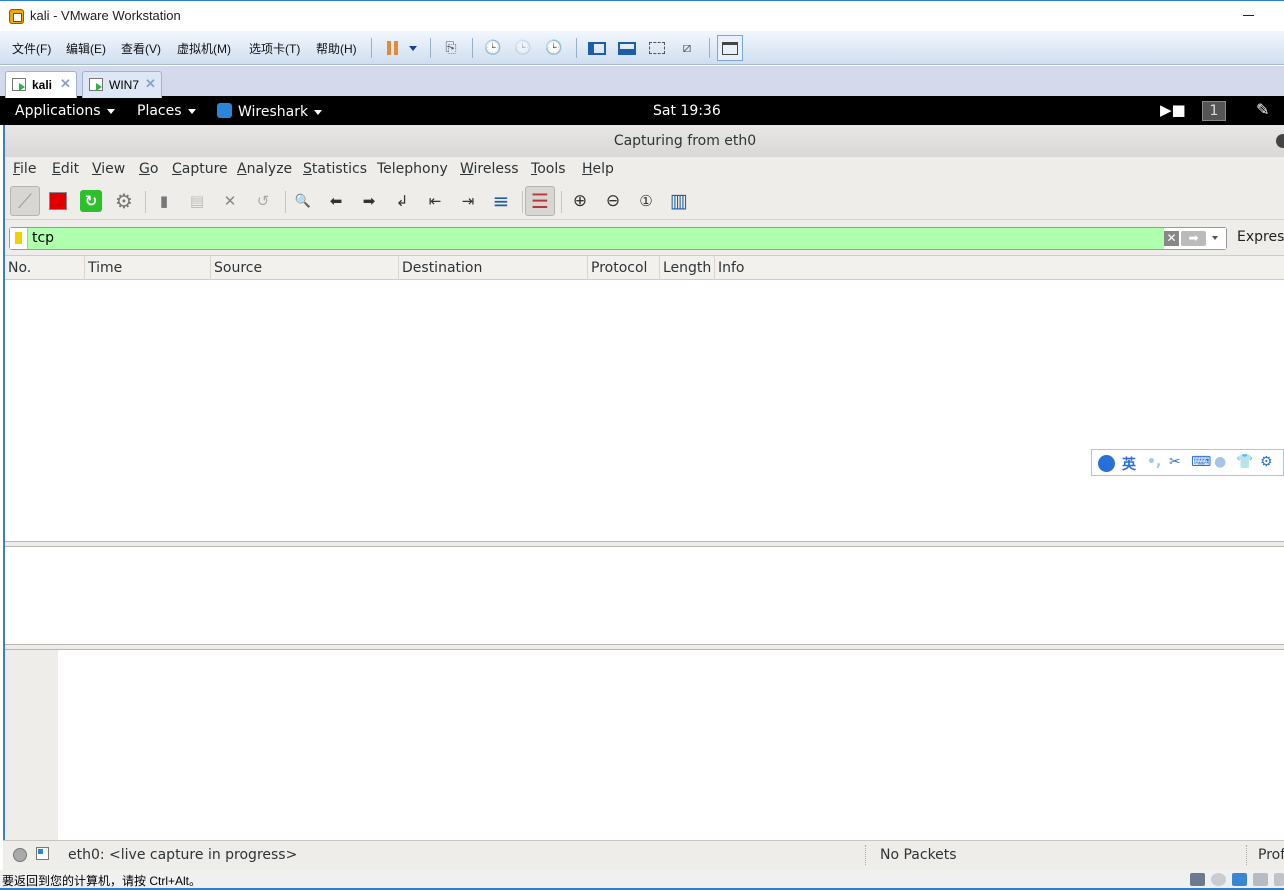 This screenshot has width=1284, height=890. What do you see at coordinates (999, 268) in the screenshot?
I see `column-info: Info` at bounding box center [999, 268].